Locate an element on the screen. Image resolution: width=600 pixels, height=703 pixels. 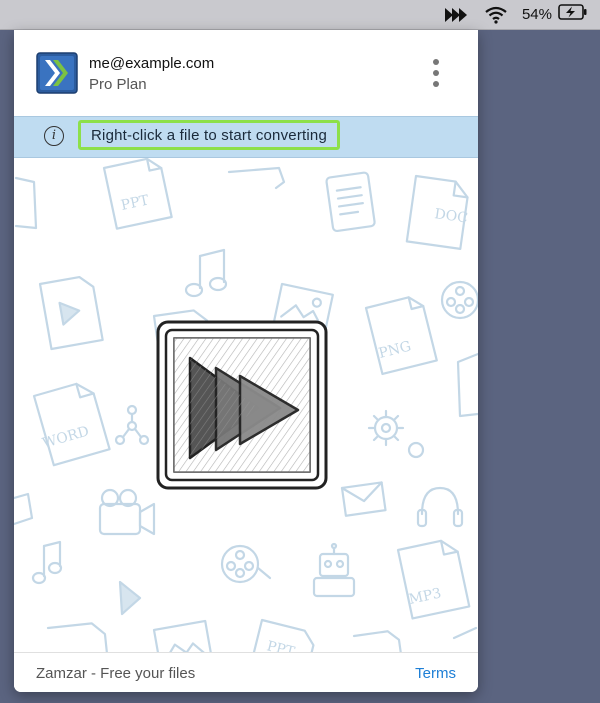
doodle-label-png: PNG is located at coordinates (395, 349).